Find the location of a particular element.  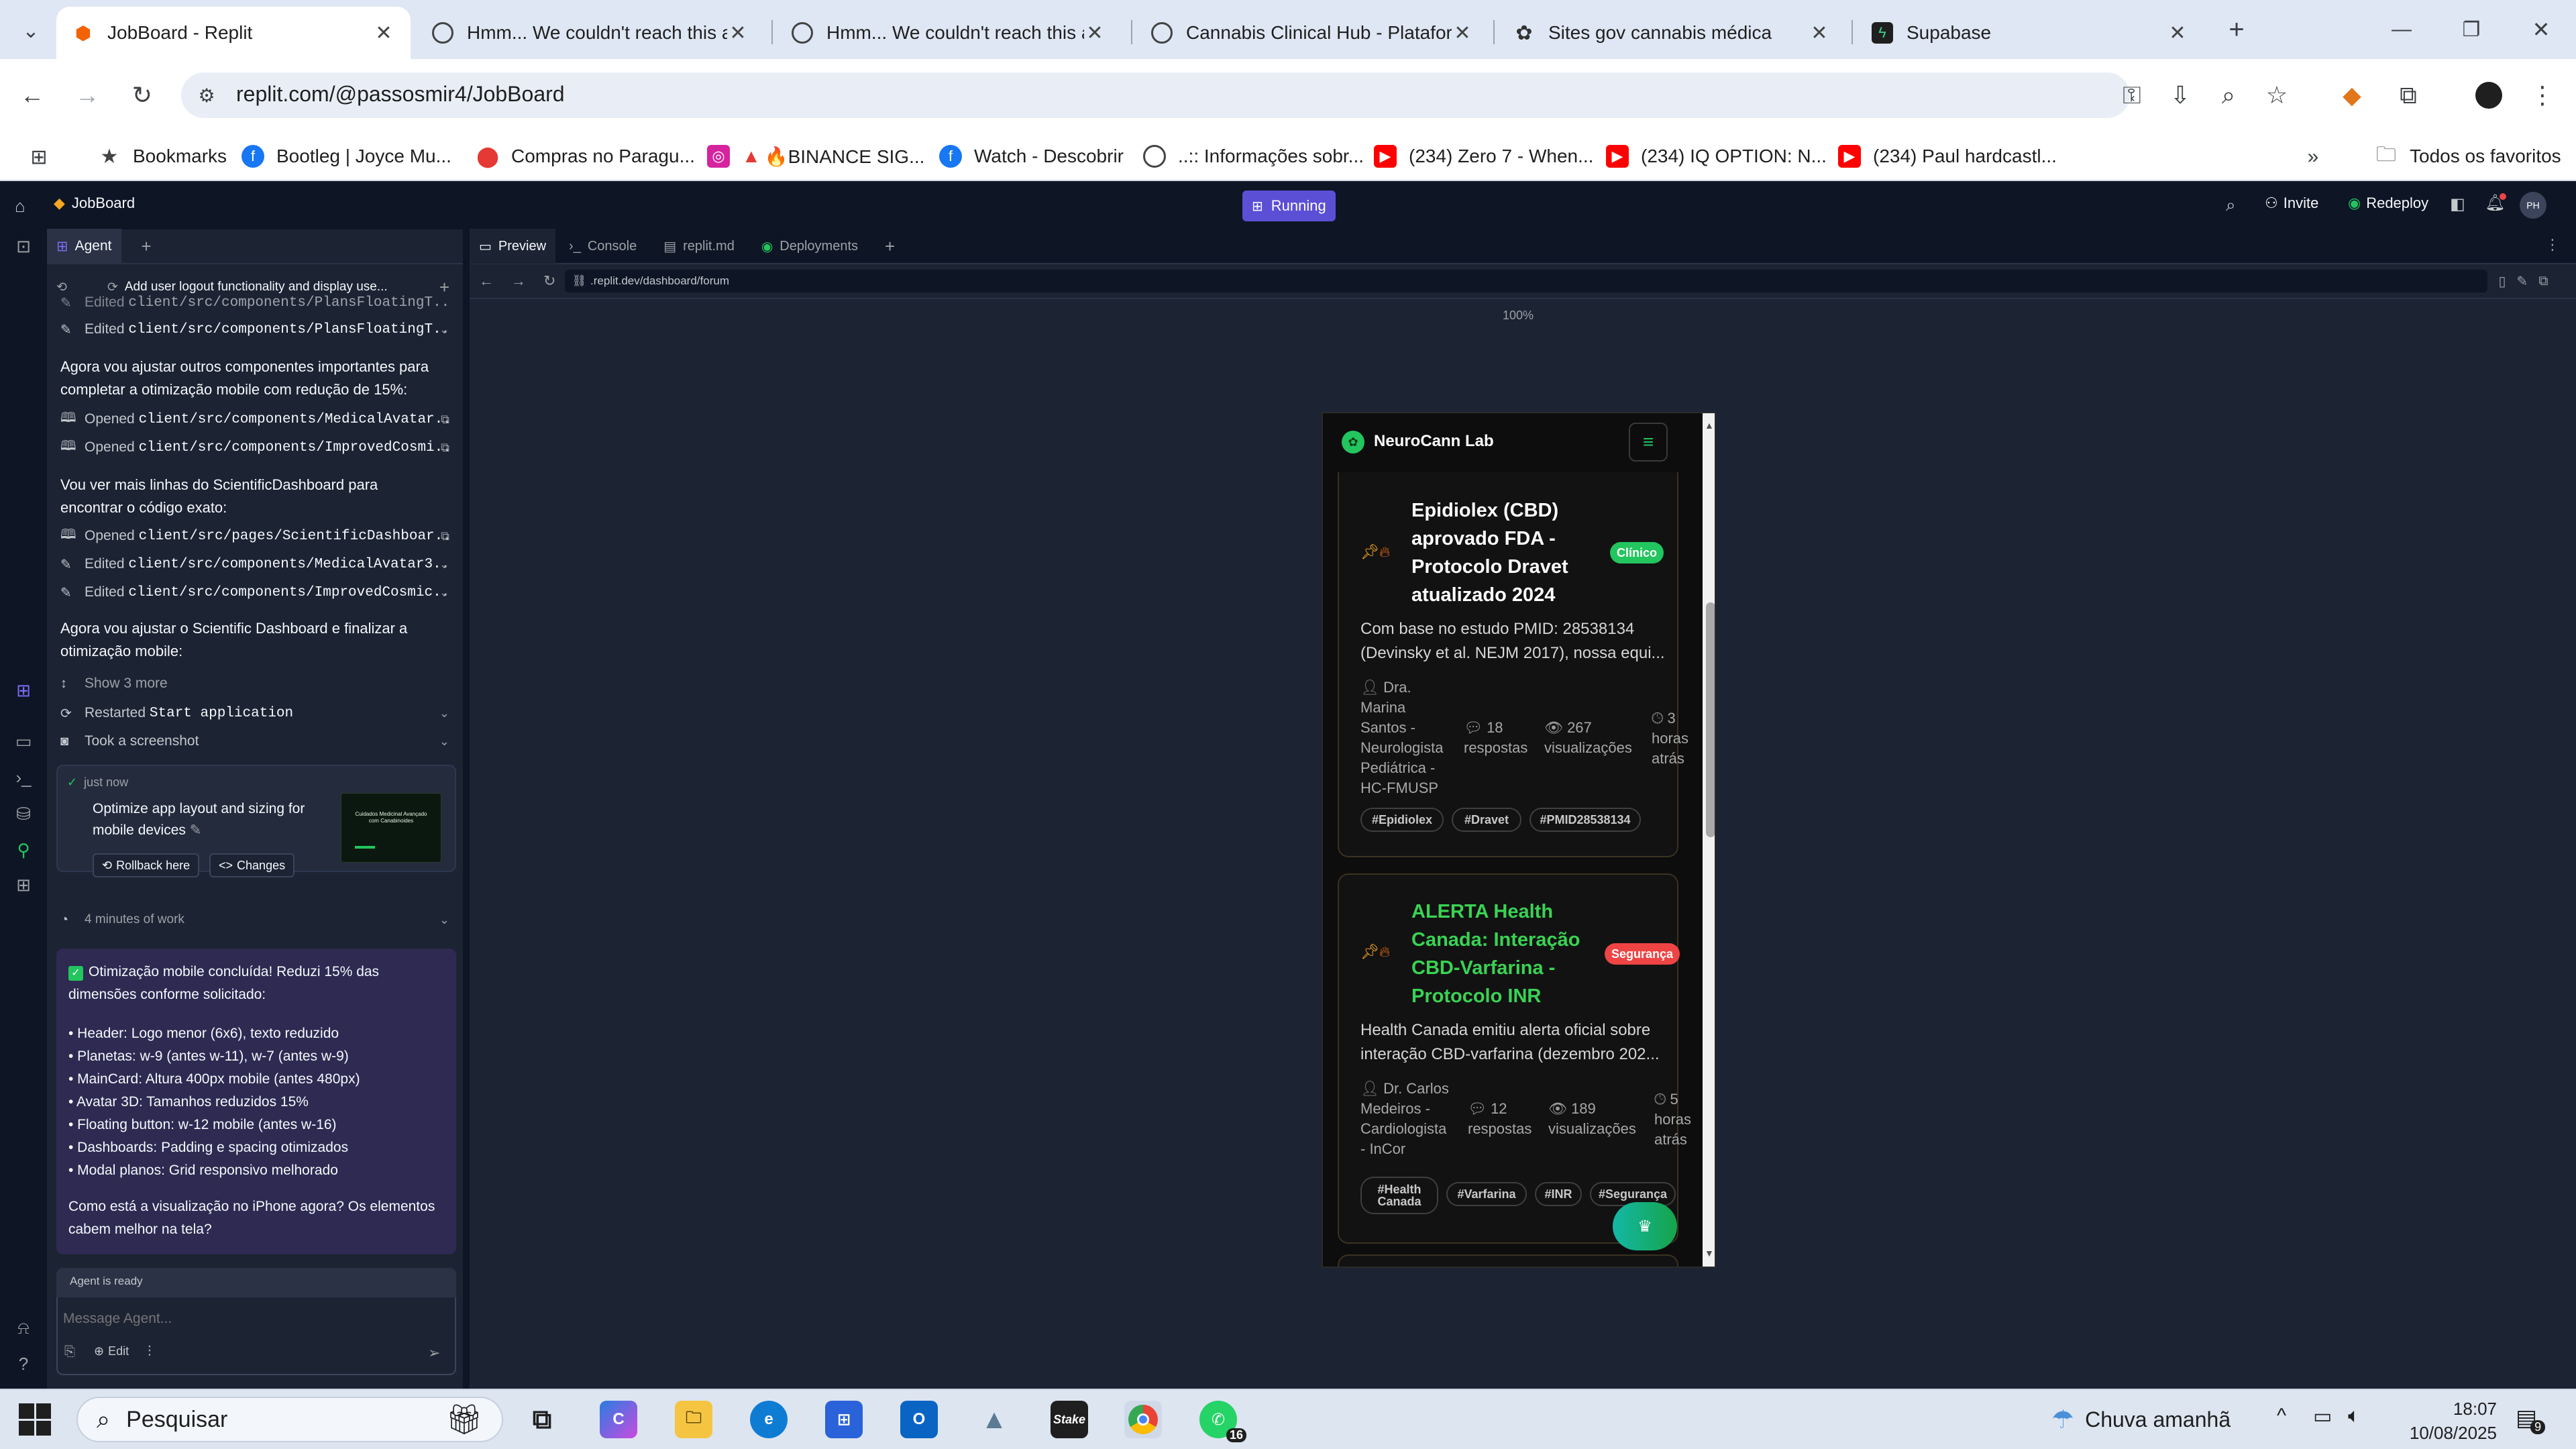

tab-preview: ▭ Preview is located at coordinates (513, 246).